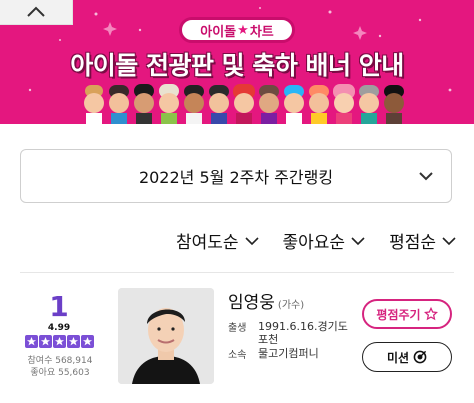 The width and height of the screenshot is (474, 403). Describe the element at coordinates (261, 32) in the screenshot. I see `badge-text-right: 차트` at that location.